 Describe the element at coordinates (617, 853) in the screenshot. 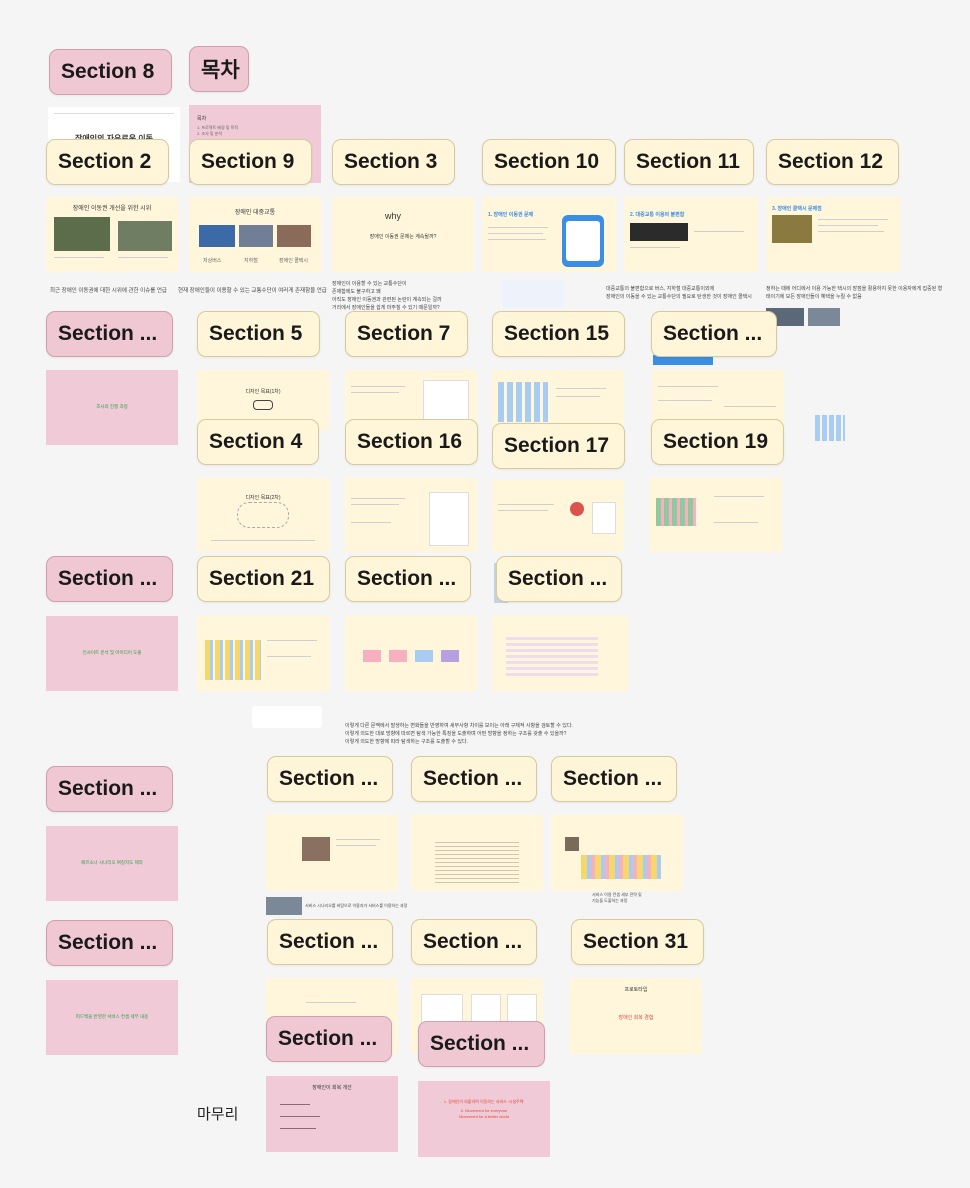

I see `slide-r7d` at that location.